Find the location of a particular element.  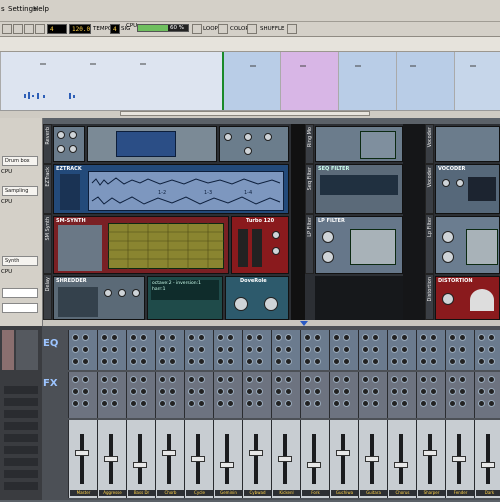

copy-icon is located at coordinates (18, 29).